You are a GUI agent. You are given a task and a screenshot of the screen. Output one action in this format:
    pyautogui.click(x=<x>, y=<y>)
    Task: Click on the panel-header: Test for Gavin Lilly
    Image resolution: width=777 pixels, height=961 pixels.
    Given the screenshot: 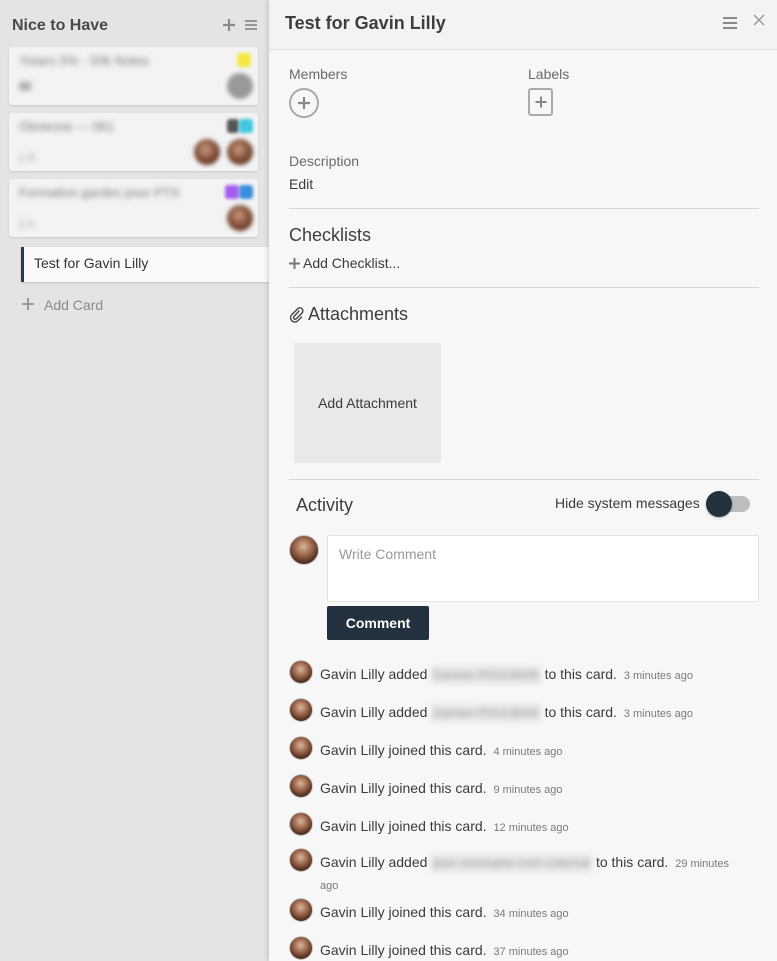 What is the action you would take?
    pyautogui.click(x=523, y=25)
    